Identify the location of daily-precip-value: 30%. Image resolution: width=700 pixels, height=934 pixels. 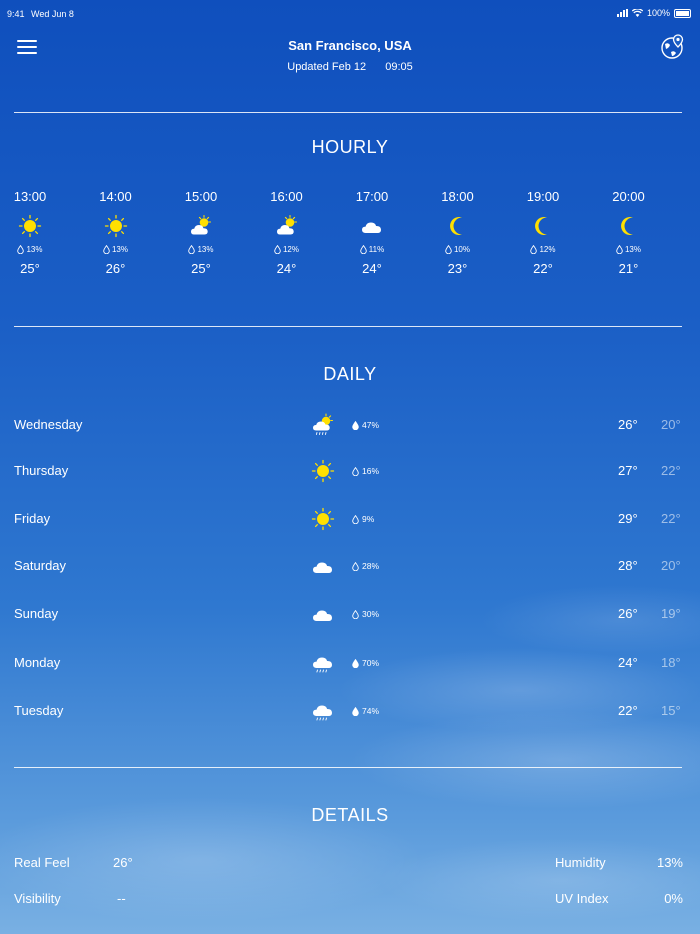
(371, 614).